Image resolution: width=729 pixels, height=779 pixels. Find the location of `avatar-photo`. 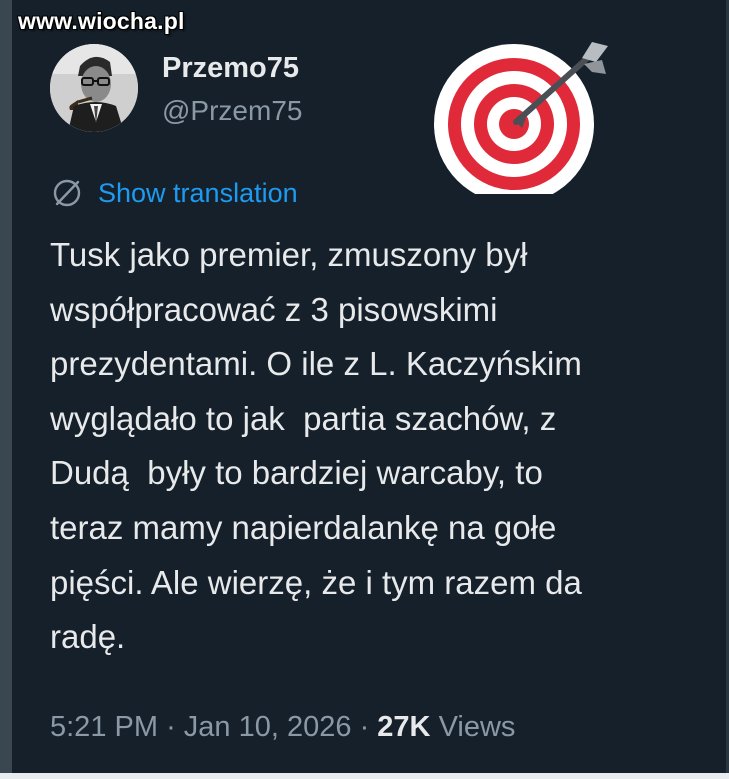

avatar-photo is located at coordinates (94, 88).